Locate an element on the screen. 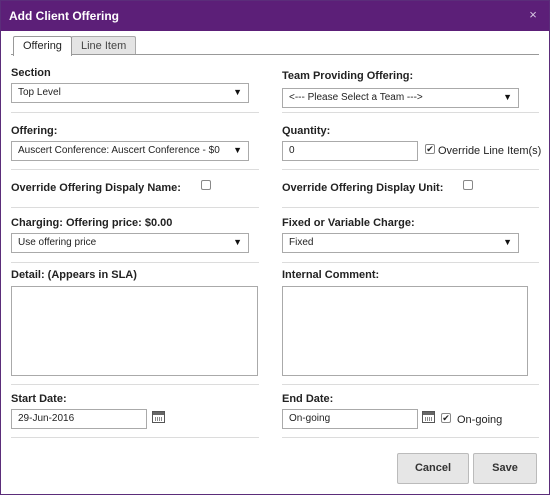 The image size is (550, 495). tab-offering: Offering is located at coordinates (42, 46).